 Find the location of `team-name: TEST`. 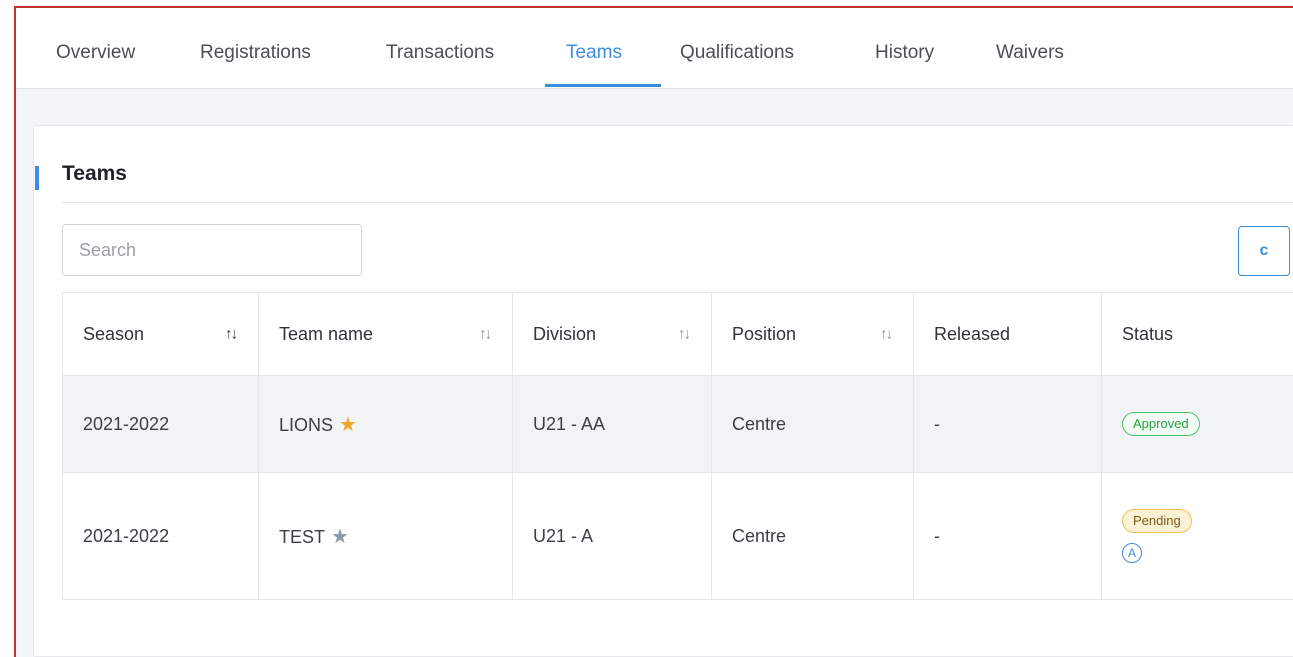

team-name: TEST is located at coordinates (302, 537).